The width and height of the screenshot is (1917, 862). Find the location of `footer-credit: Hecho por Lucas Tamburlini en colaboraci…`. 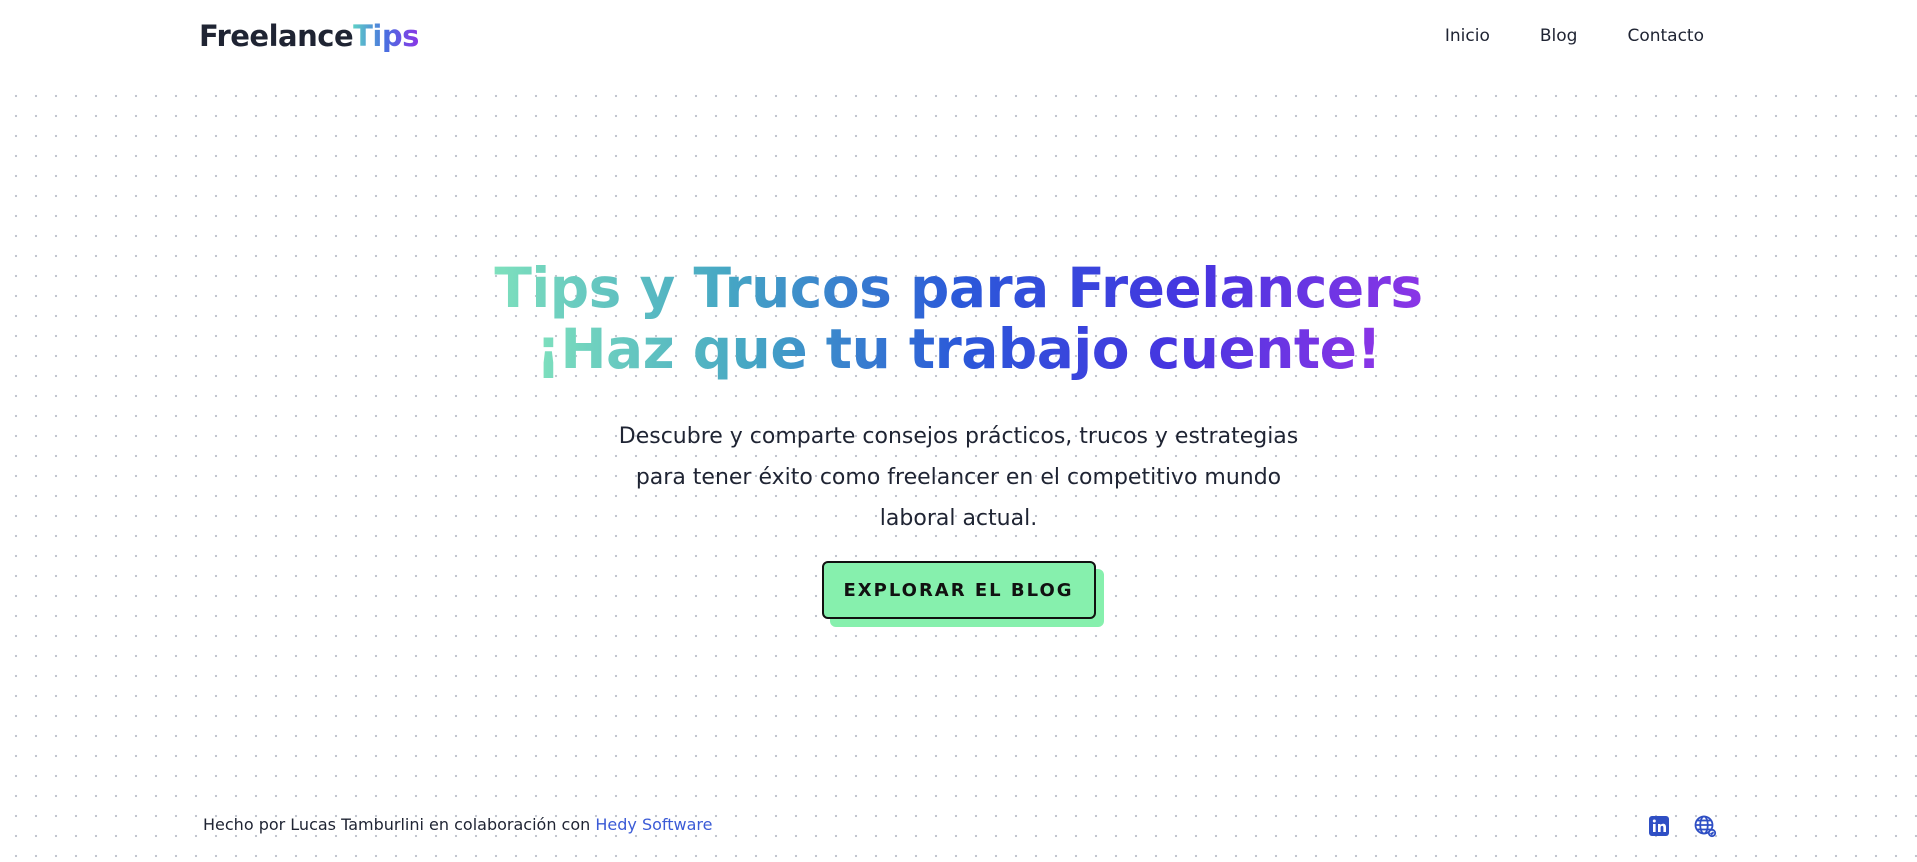

footer-credit: Hecho por Lucas Tamburlini en colaboraci… is located at coordinates (457, 824).